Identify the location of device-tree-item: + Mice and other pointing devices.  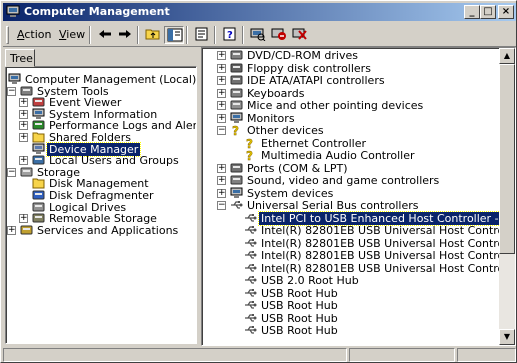
(321, 105).